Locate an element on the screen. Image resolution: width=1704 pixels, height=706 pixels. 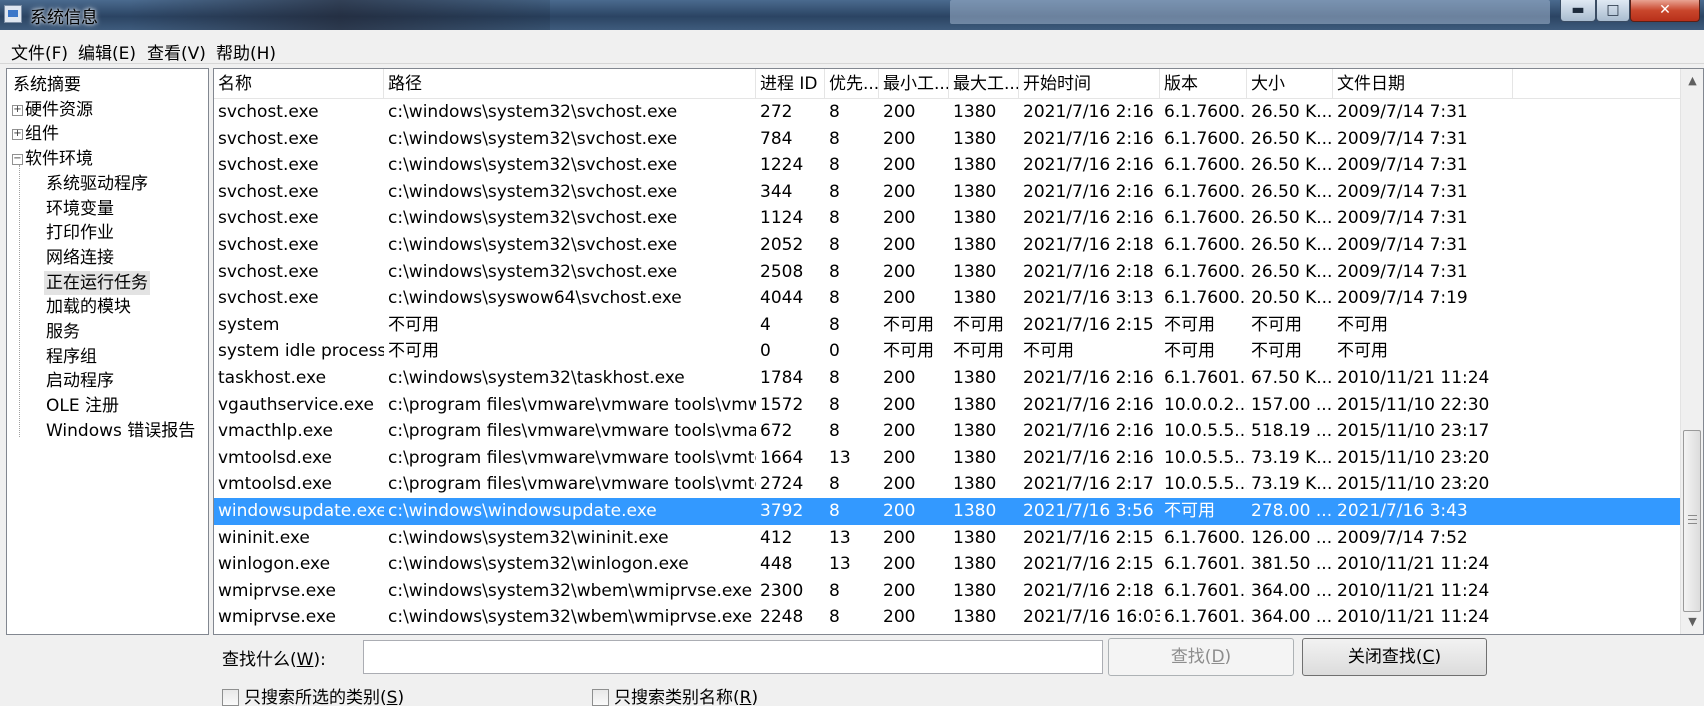
column-header: 文件日期 is located at coordinates (1423, 84).